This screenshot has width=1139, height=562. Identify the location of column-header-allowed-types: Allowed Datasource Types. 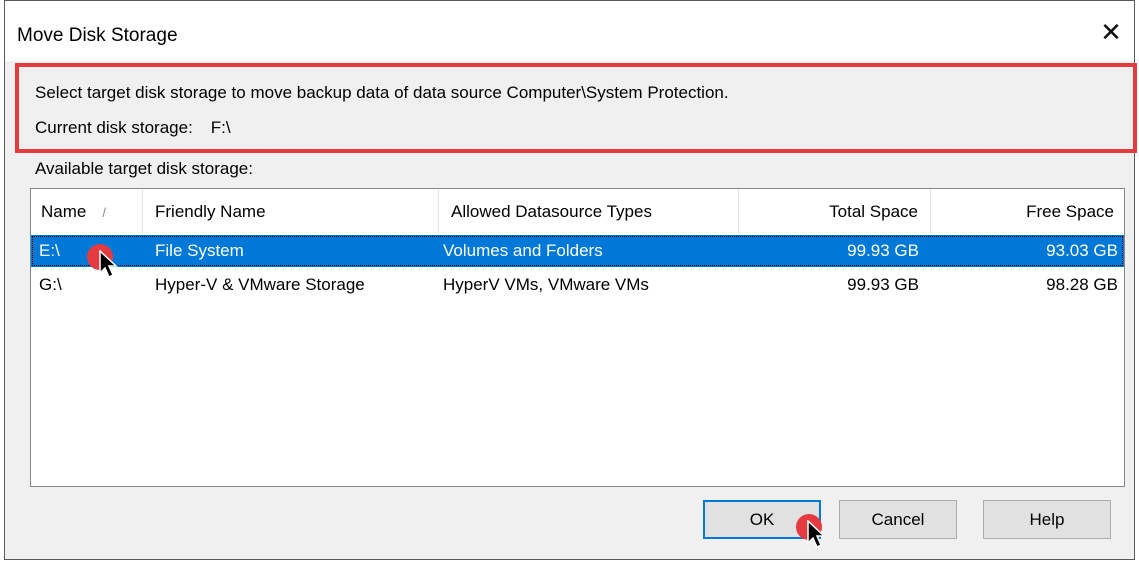
(589, 211).